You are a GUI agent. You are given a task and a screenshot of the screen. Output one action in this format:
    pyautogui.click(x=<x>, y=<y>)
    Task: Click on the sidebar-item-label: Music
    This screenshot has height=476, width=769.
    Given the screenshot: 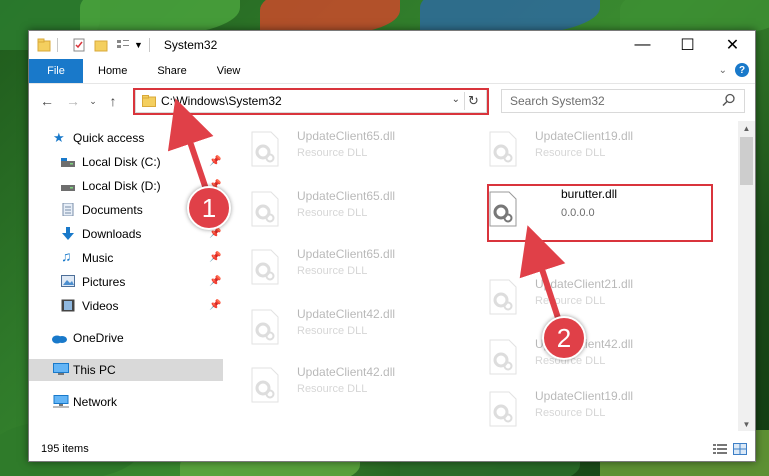 What is the action you would take?
    pyautogui.click(x=98, y=258)
    